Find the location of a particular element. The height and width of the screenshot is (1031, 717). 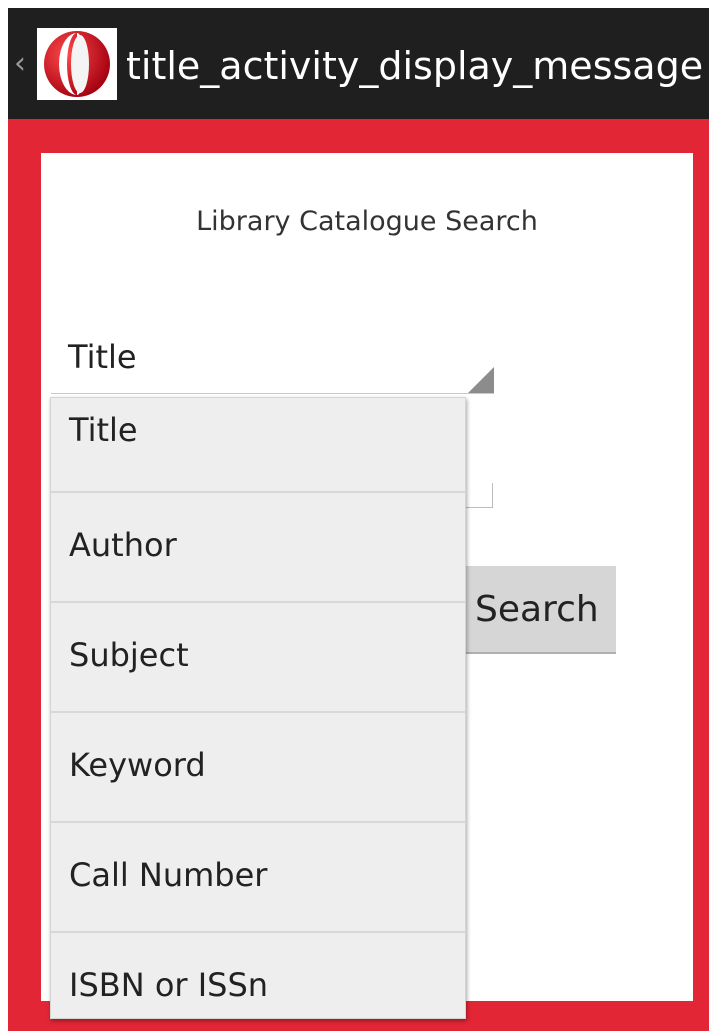

option-label: Keyword is located at coordinates (137, 765).